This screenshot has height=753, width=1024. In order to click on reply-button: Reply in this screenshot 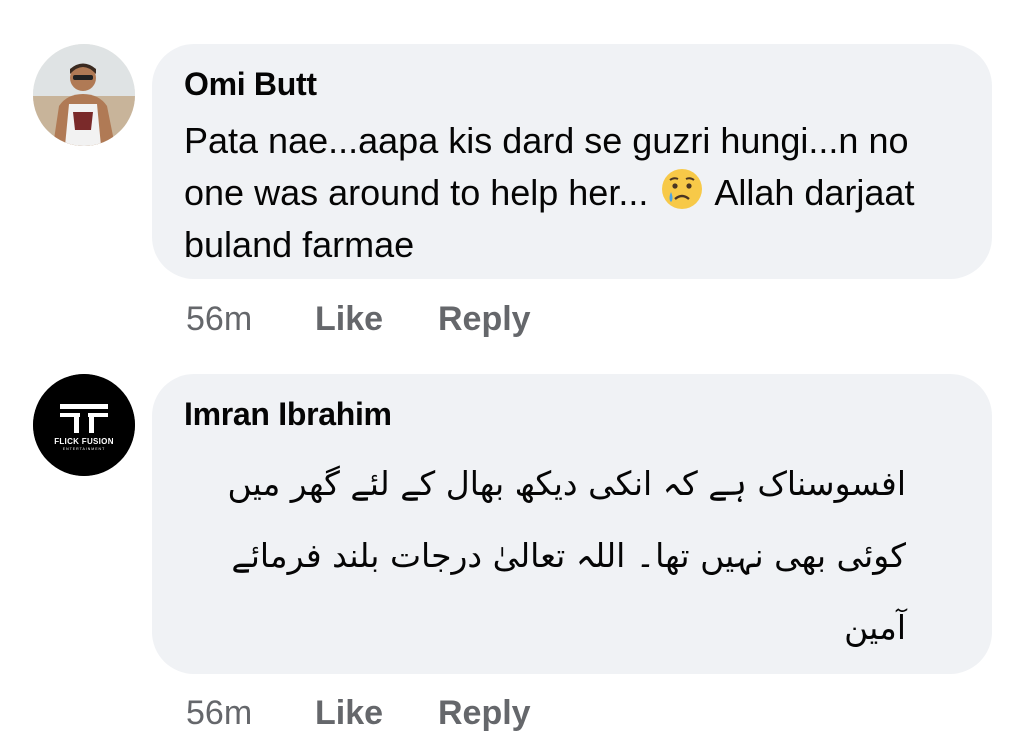, I will do `click(484, 713)`.